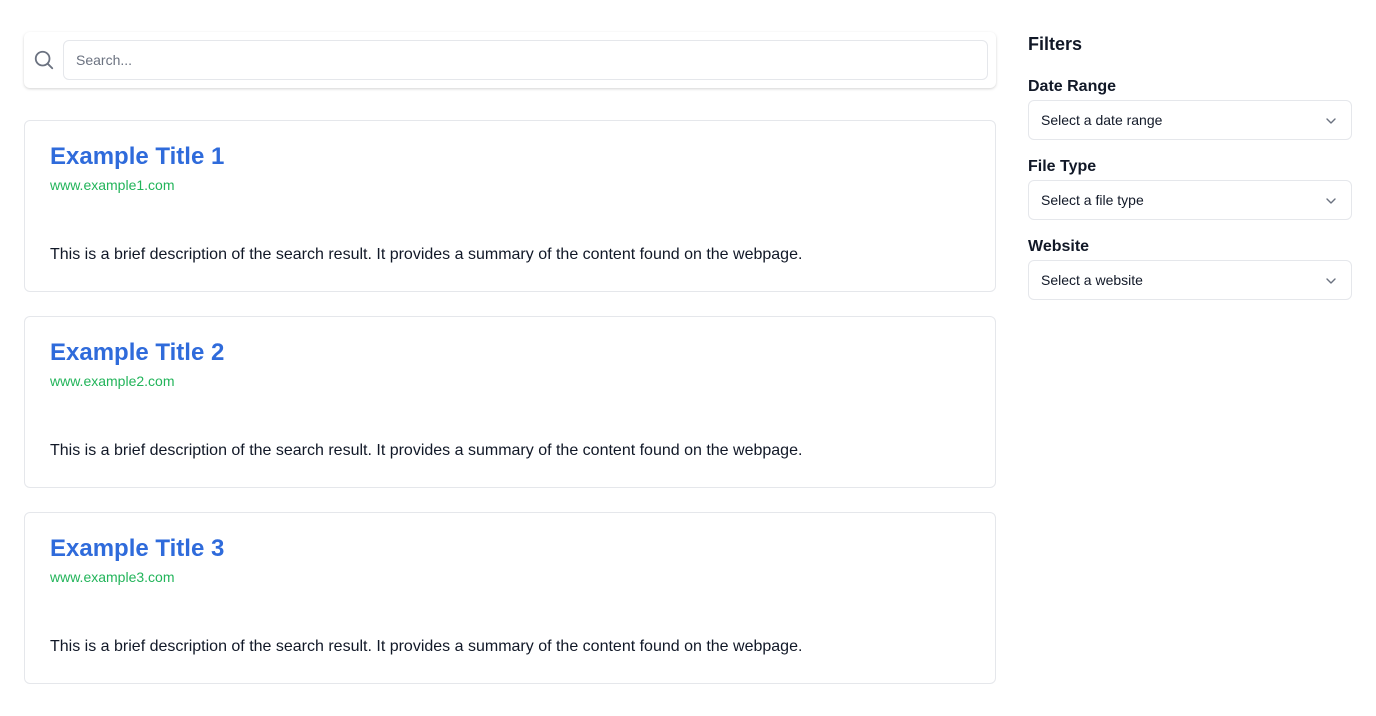 This screenshot has width=1376, height=716. Describe the element at coordinates (1190, 280) in the screenshot. I see `website-select: Select a website` at that location.